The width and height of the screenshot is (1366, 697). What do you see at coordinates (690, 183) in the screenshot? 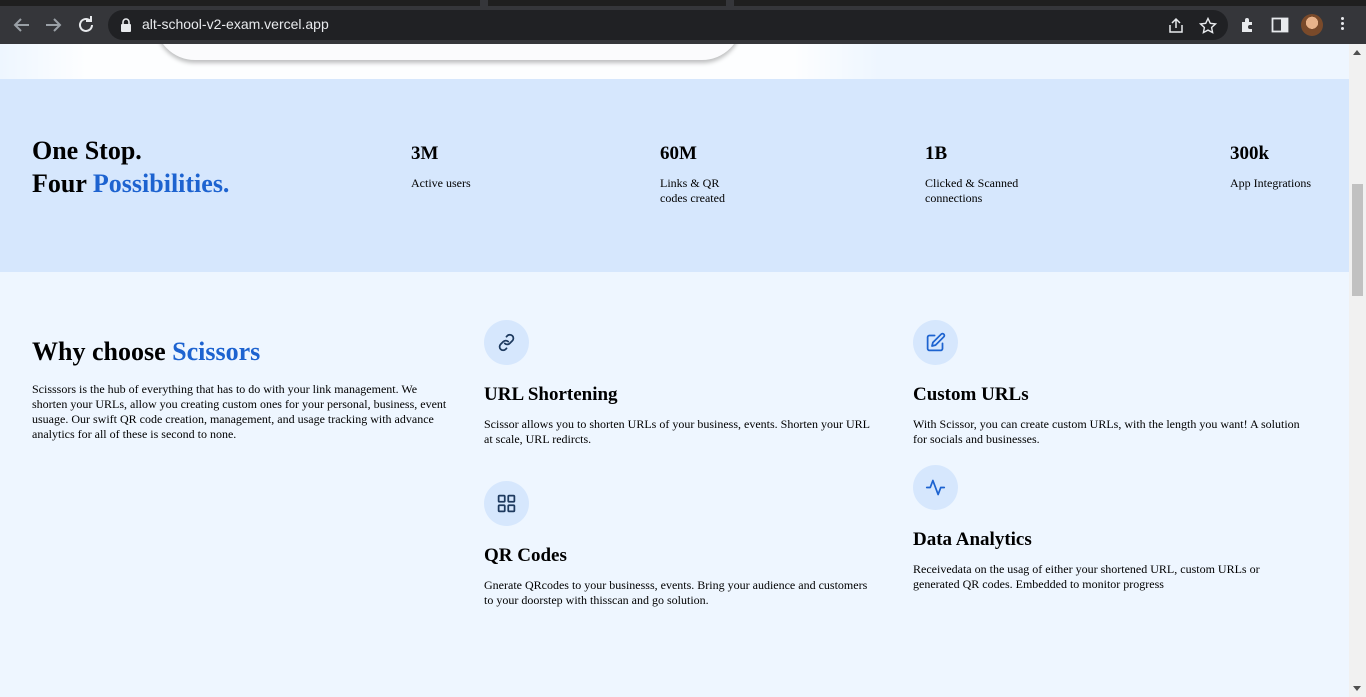
I see `stat-label-line1: Links & QR` at bounding box center [690, 183].